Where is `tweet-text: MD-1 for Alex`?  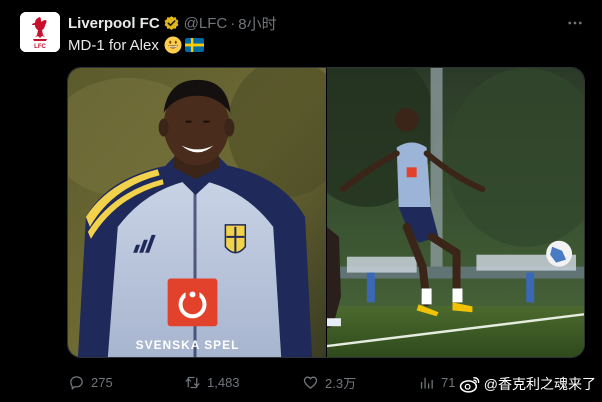 tweet-text: MD-1 for Alex is located at coordinates (136, 45).